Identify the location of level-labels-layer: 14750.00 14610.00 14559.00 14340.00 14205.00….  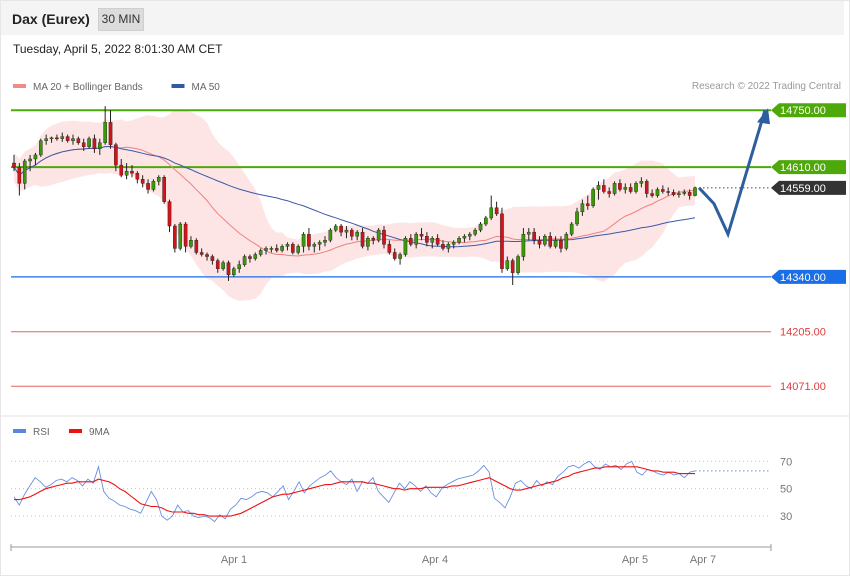
(808, 248).